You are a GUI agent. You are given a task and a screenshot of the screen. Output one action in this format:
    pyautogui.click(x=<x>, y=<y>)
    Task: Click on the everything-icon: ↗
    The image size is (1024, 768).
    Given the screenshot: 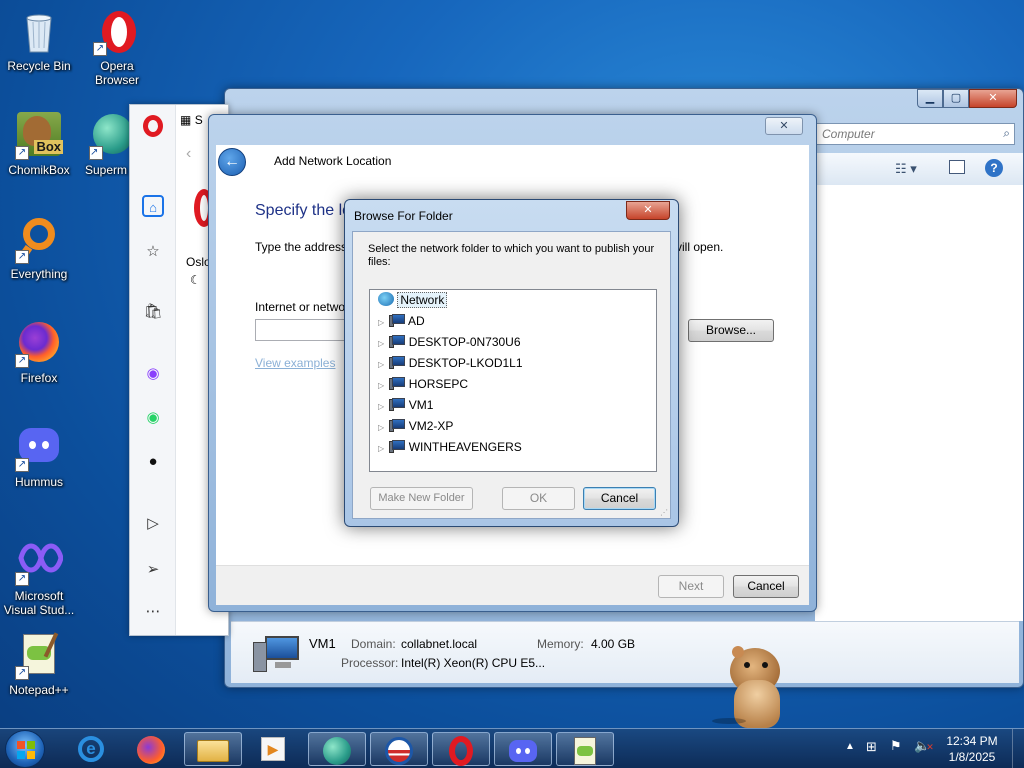 What is the action you would take?
    pyautogui.click(x=39, y=240)
    